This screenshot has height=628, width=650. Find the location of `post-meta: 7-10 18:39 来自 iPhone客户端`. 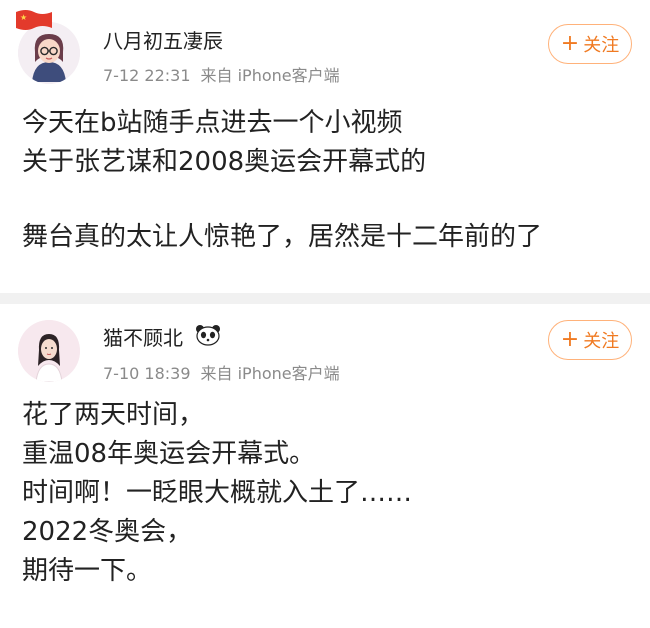

post-meta: 7-10 18:39 来自 iPhone客户端 is located at coordinates (221, 372).